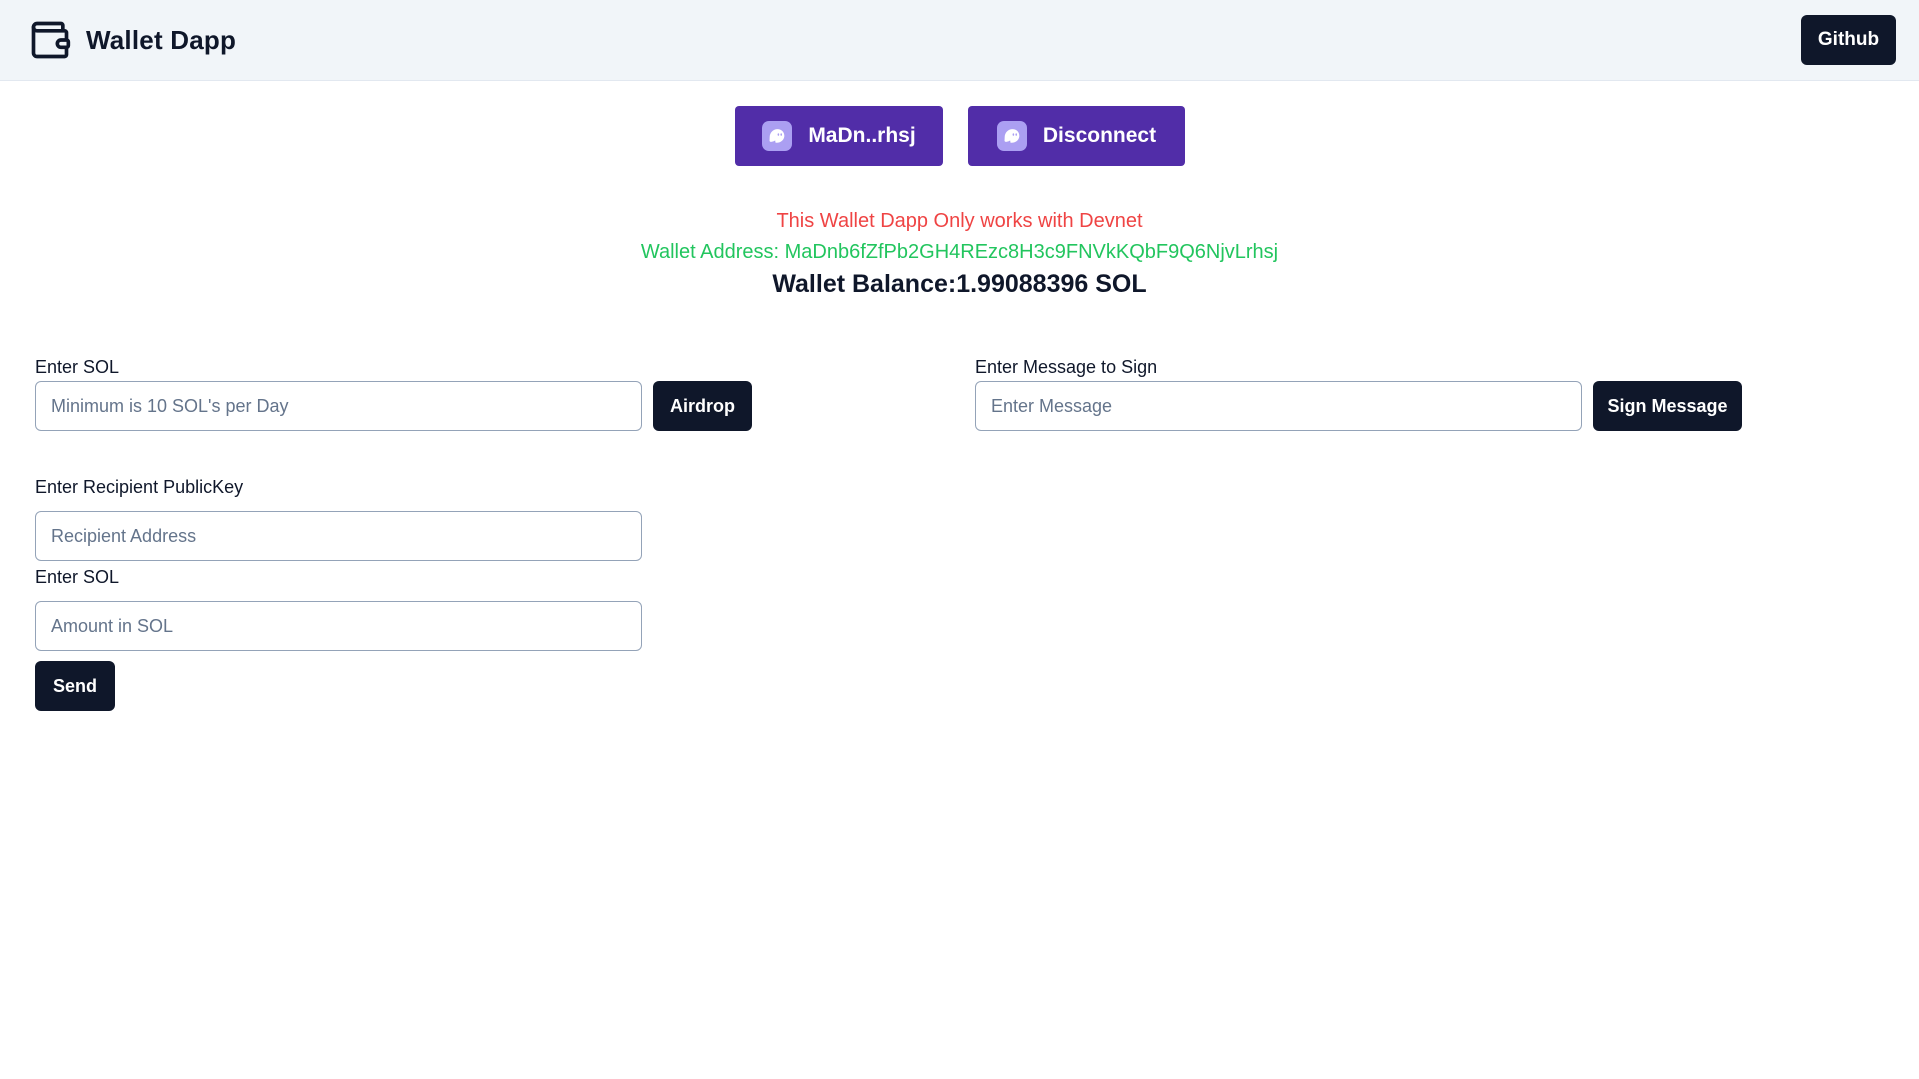 The height and width of the screenshot is (1079, 1919). Describe the element at coordinates (1066, 367) in the screenshot. I see `sign-message-label: Enter Message to Sign` at that location.